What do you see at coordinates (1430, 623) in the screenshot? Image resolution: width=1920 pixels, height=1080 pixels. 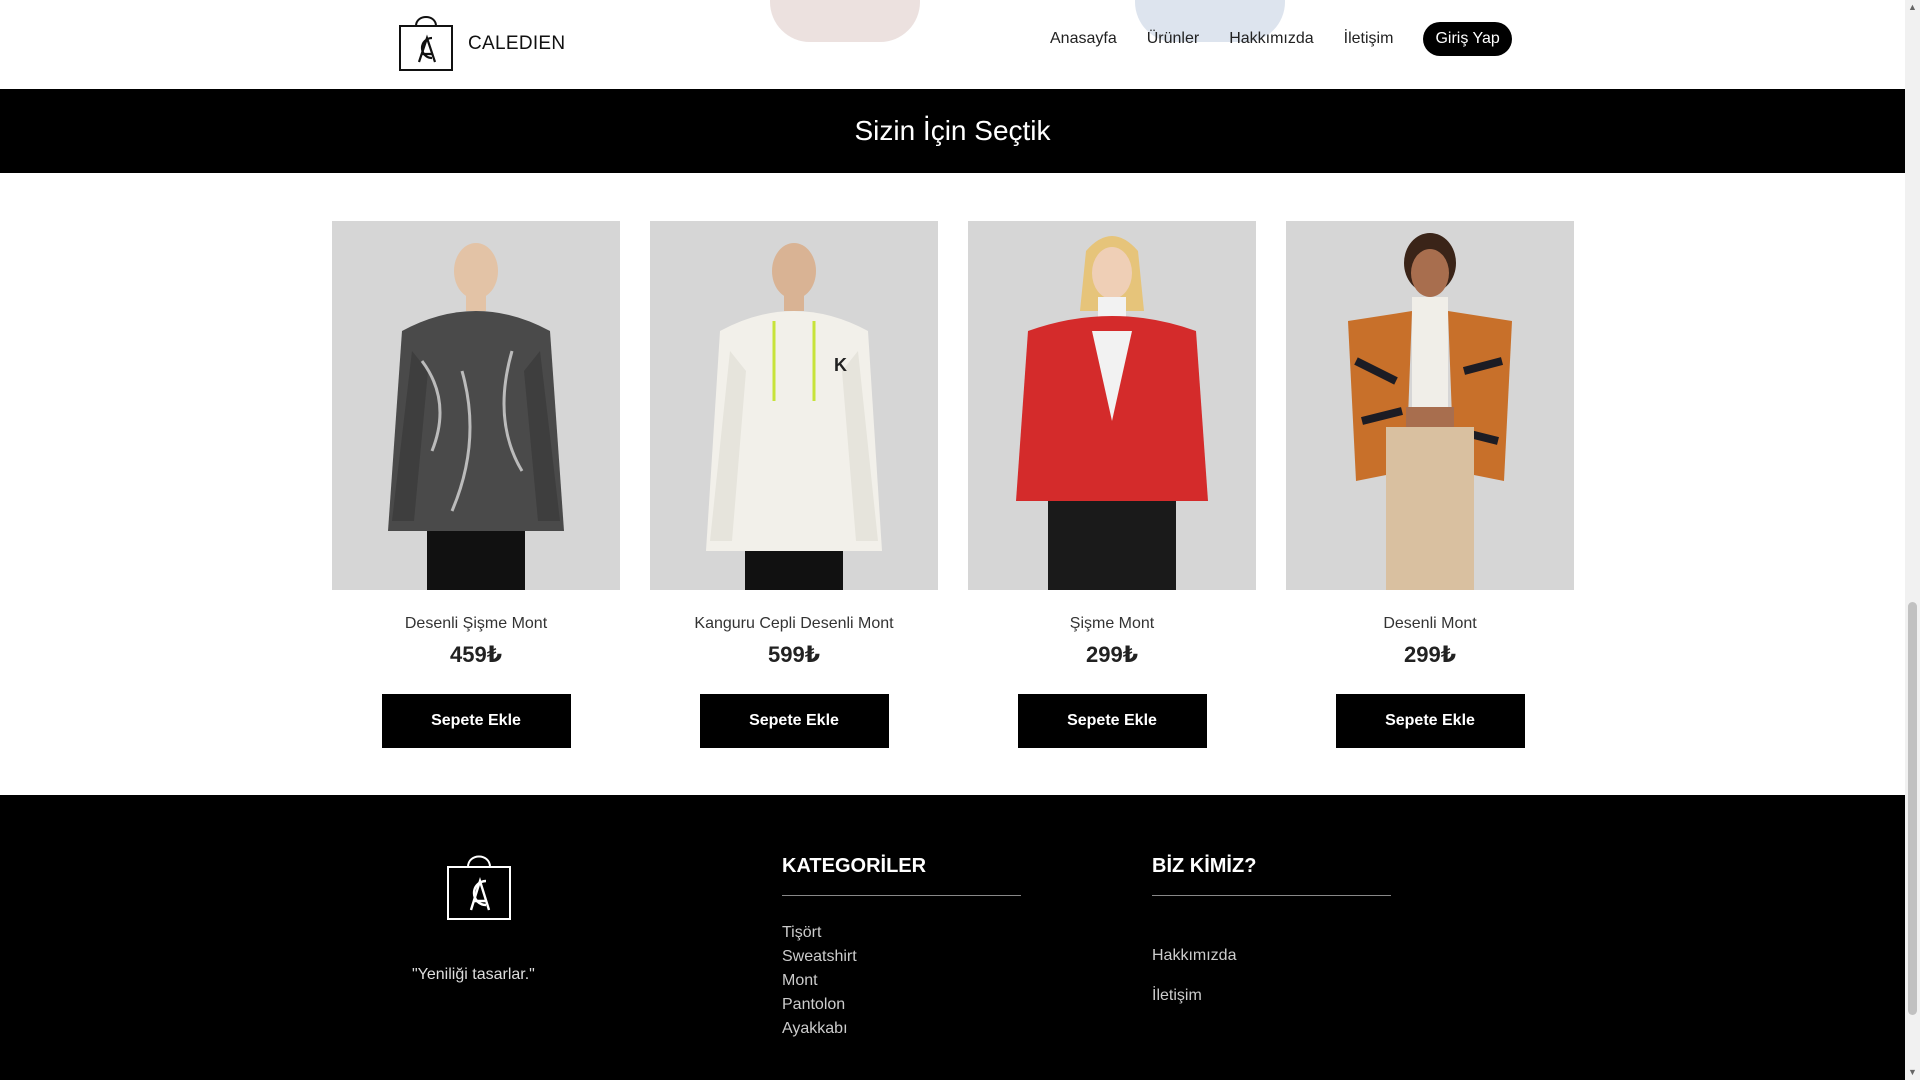 I see `product-name: Desenli Mont` at bounding box center [1430, 623].